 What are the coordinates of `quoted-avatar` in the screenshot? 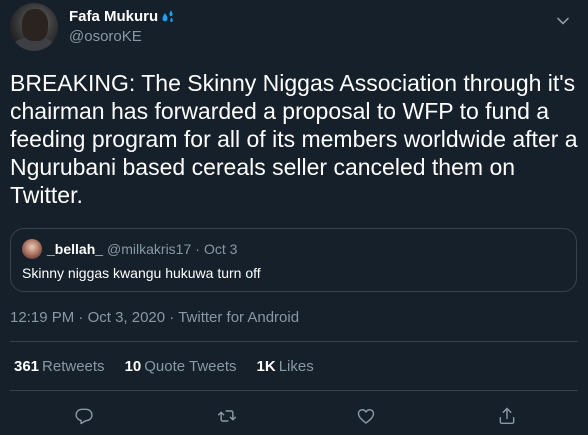 It's located at (32, 249).